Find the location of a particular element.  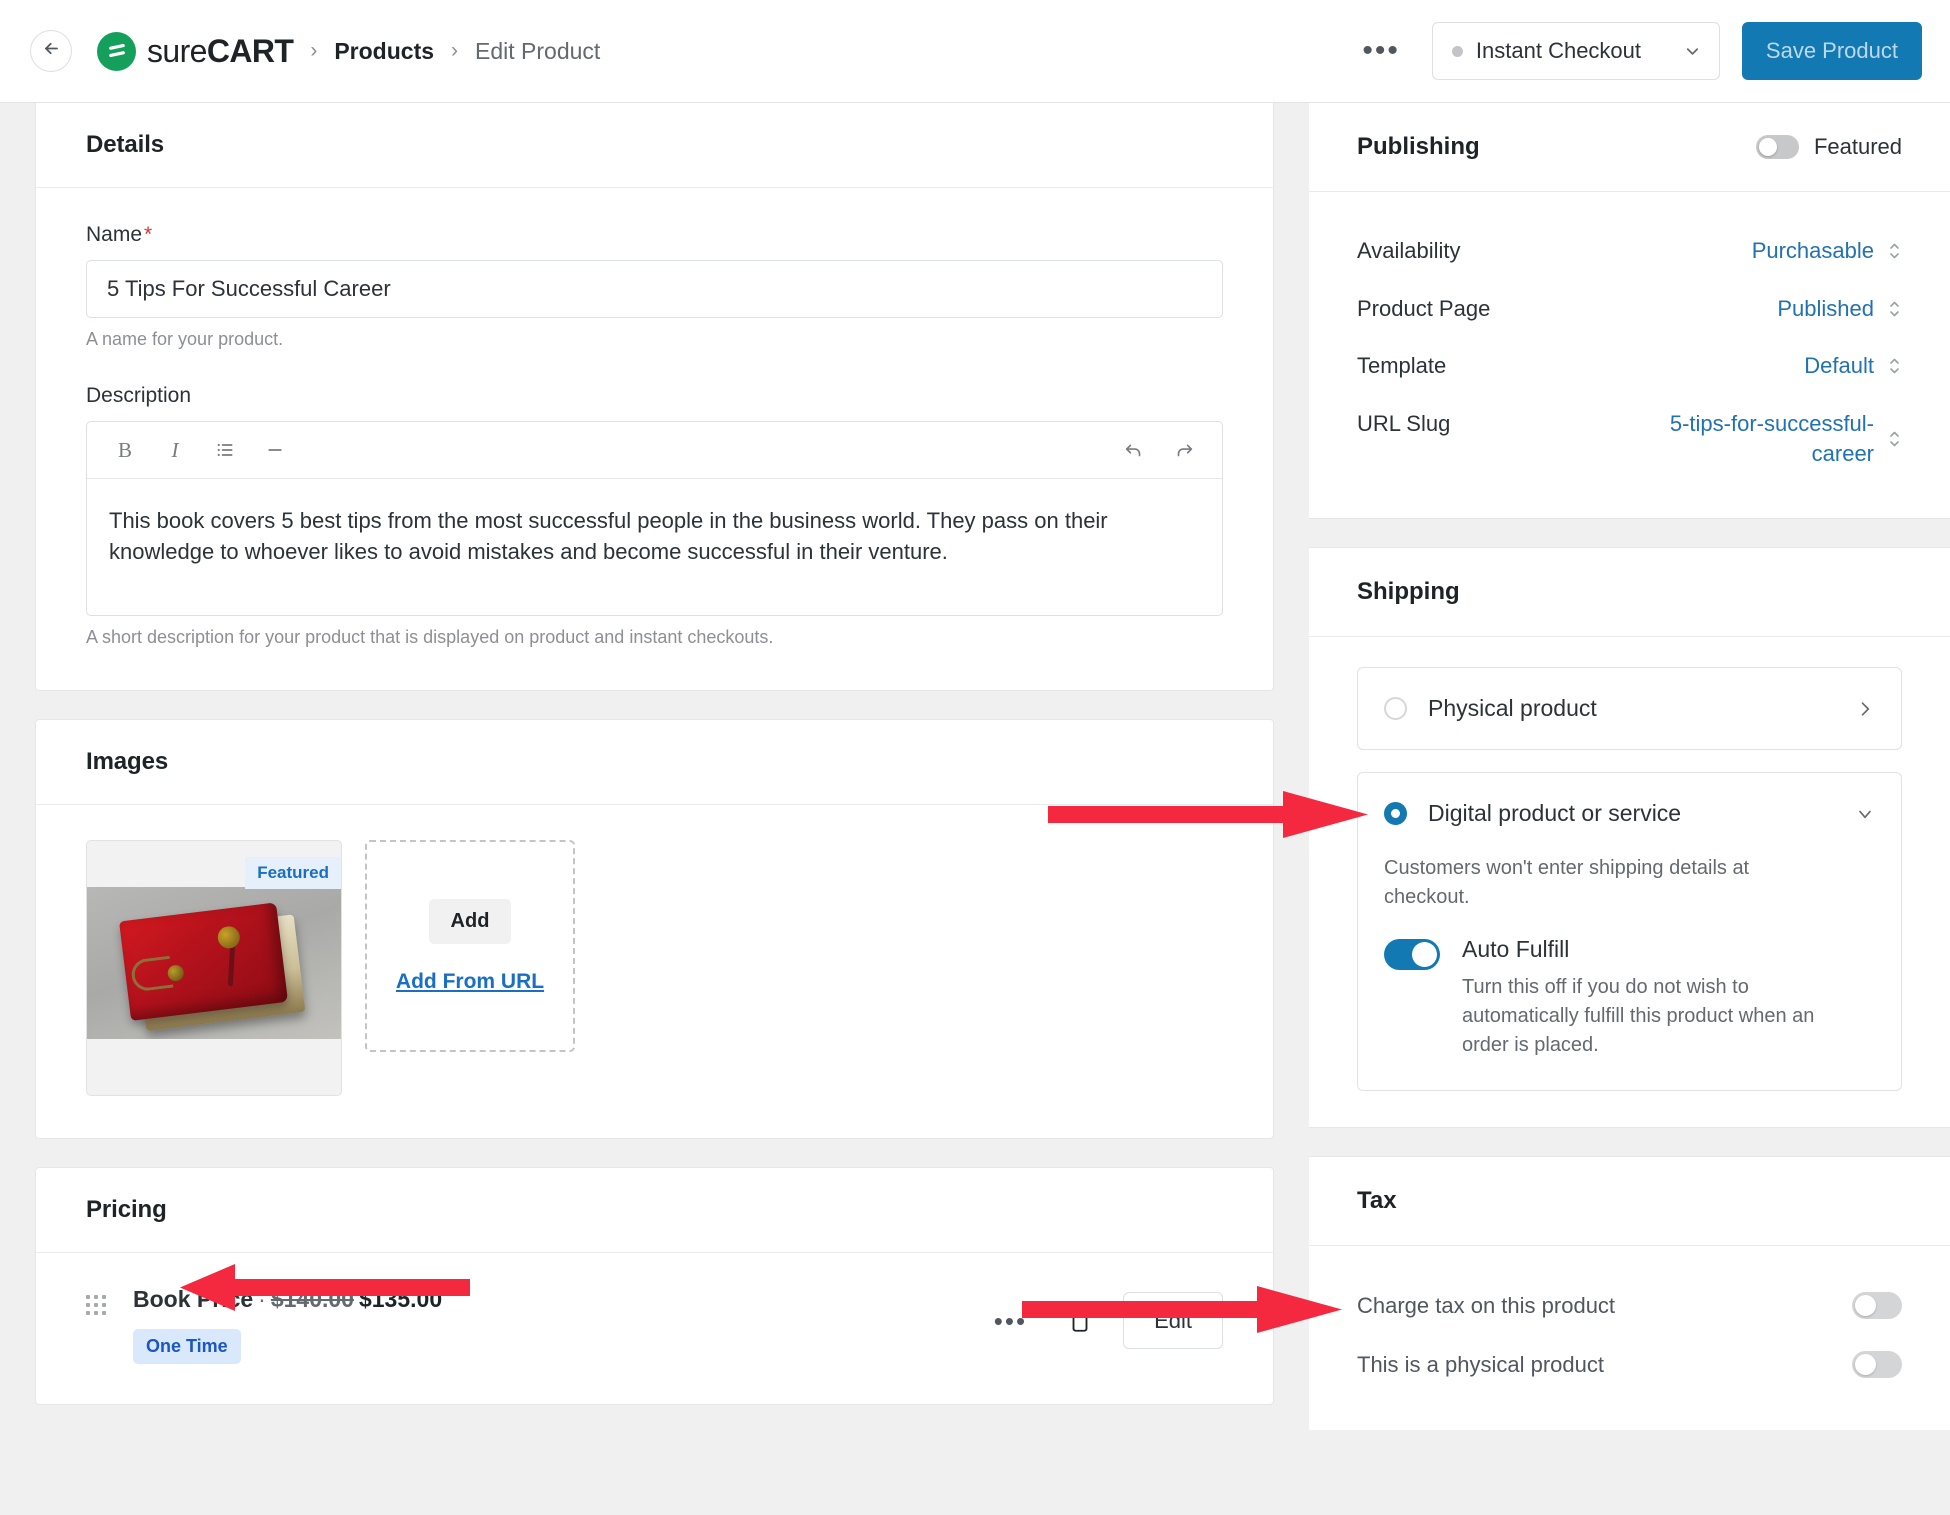

featured-toggle is located at coordinates (1777, 147).